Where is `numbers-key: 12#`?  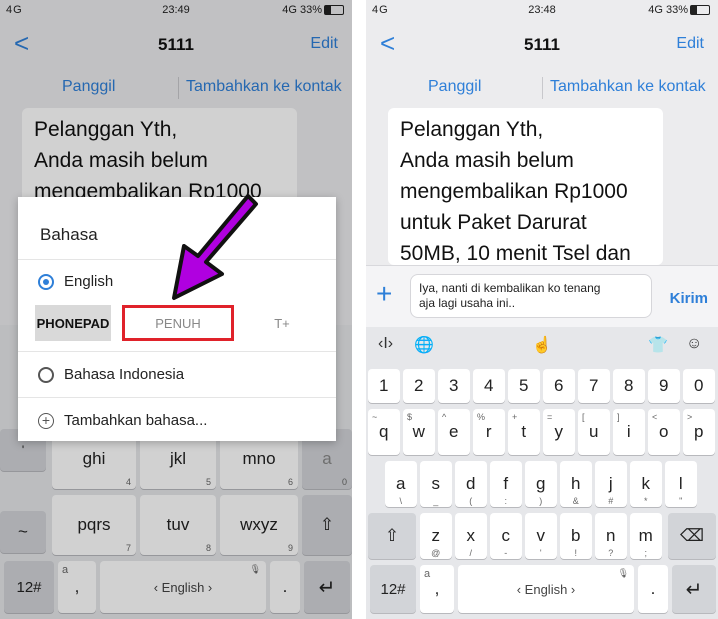
numbers-key: 12# is located at coordinates (393, 589).